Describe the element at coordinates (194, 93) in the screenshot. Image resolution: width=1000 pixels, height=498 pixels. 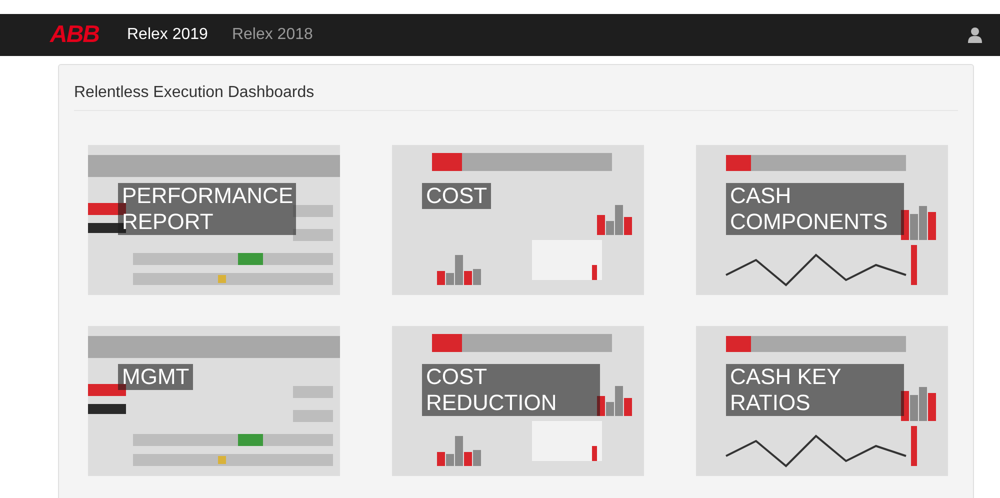
I see `panel-title: Relentless Execution Dashboards` at that location.